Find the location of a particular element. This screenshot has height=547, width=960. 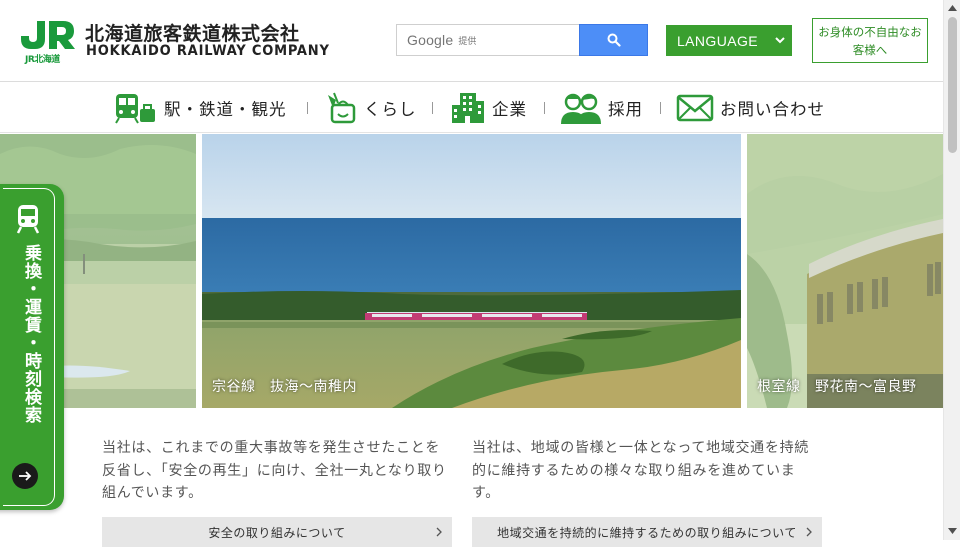

slide-caption: 宗谷線 抜海～南稚内 is located at coordinates (284, 387).